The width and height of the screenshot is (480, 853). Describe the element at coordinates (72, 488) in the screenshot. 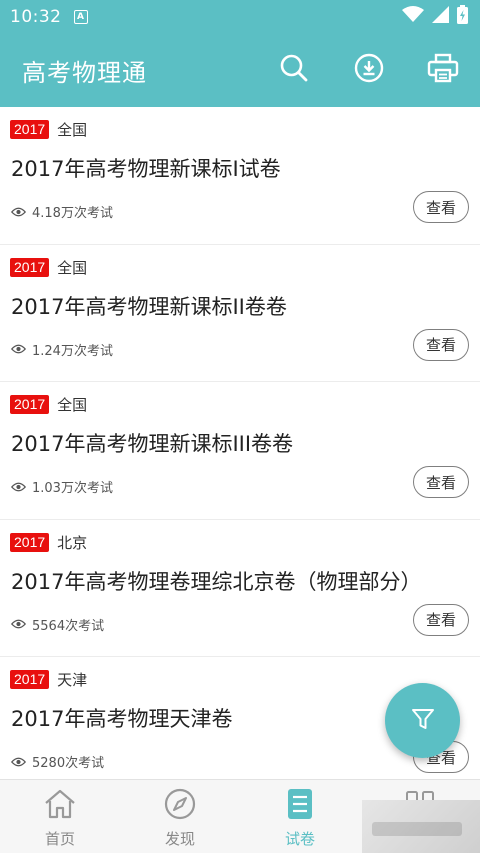

I see `view-count-text: 1.03万次考试` at that location.